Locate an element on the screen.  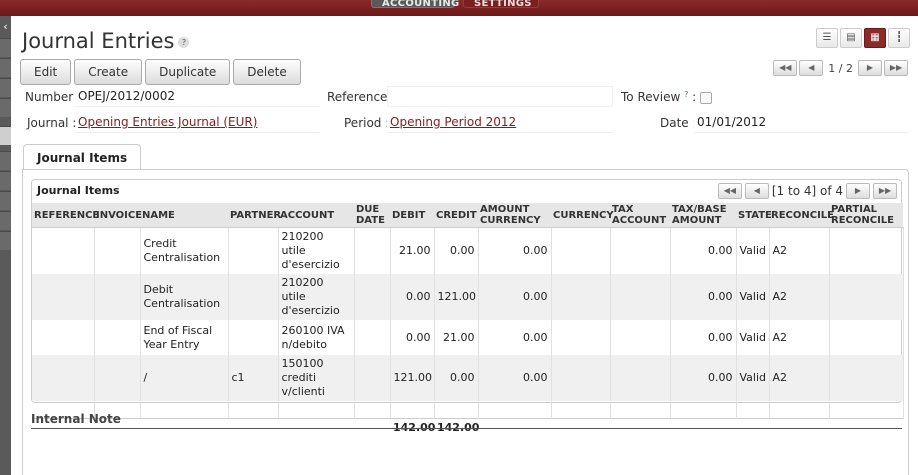
column-header: DUE DATE is located at coordinates (372, 215).